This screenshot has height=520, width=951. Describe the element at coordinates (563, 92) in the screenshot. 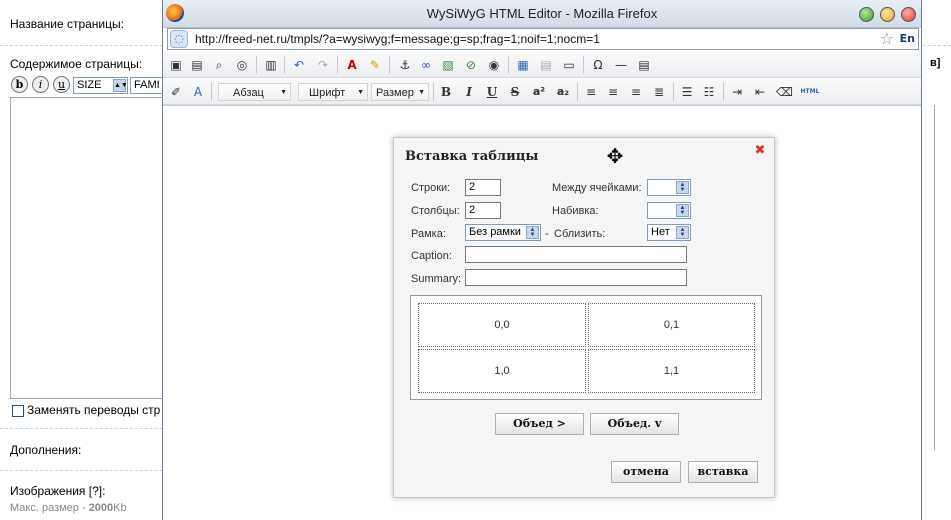

I see `subscript-button: a₂` at that location.